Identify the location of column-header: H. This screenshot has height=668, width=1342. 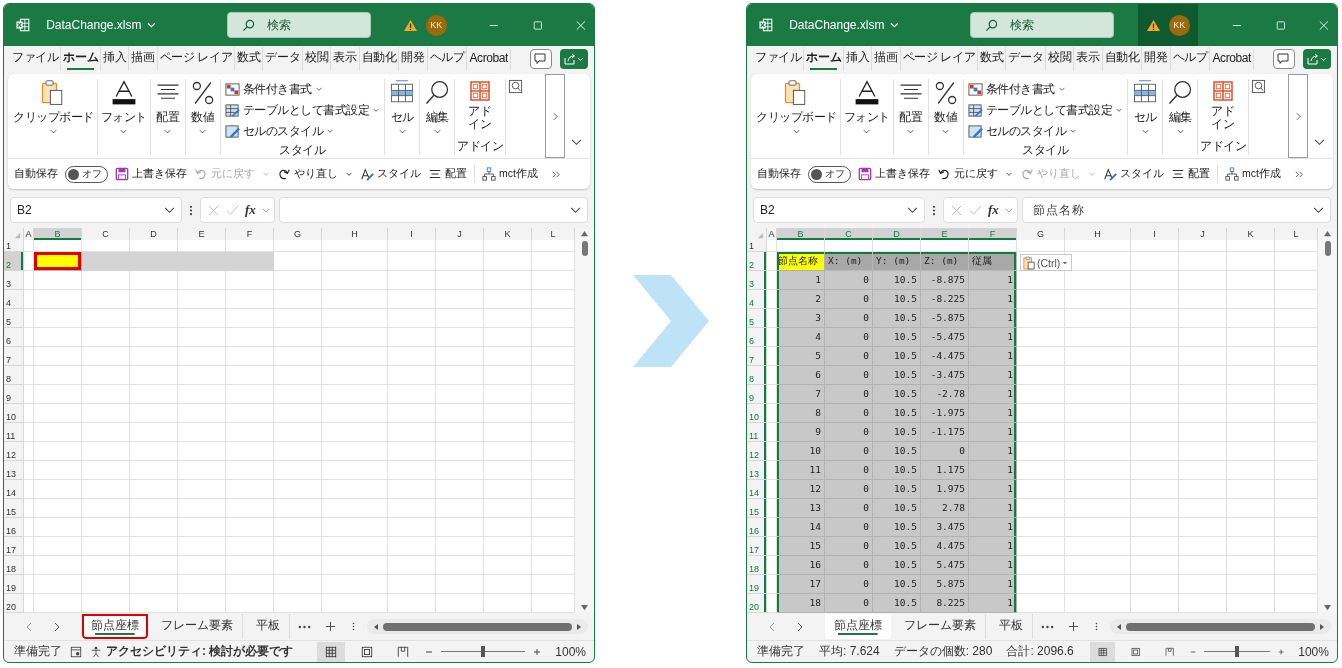
(355, 234).